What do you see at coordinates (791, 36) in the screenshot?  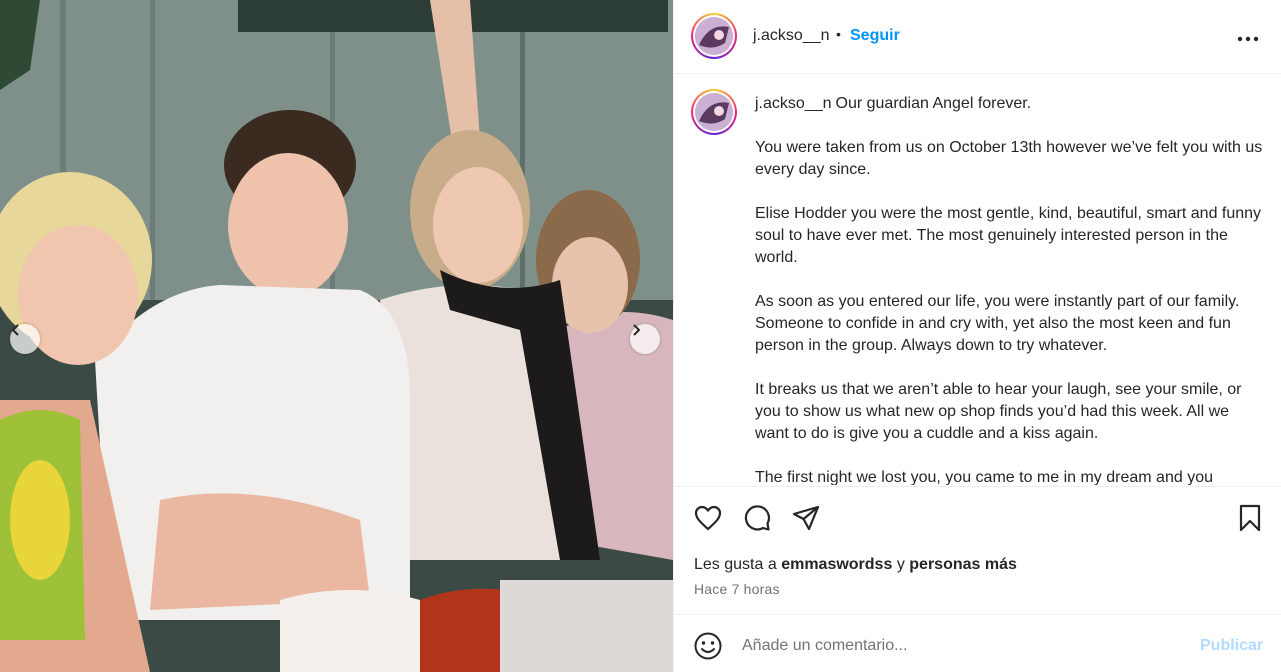 I see `username-link: j.ackso__n` at bounding box center [791, 36].